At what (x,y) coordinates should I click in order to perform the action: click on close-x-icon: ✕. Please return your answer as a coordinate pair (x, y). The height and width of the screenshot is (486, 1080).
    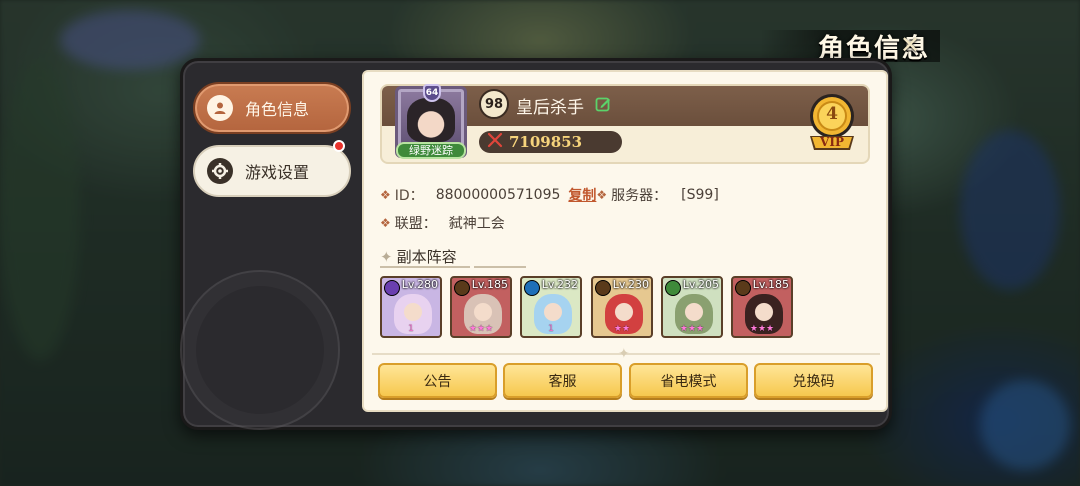
    Looking at the image, I should click on (910, 45).